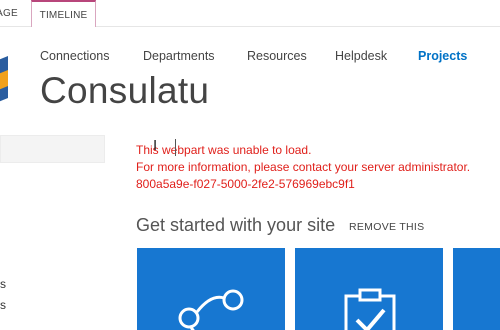  Describe the element at coordinates (277, 56) in the screenshot. I see `nav-item-resources: Resources` at that location.